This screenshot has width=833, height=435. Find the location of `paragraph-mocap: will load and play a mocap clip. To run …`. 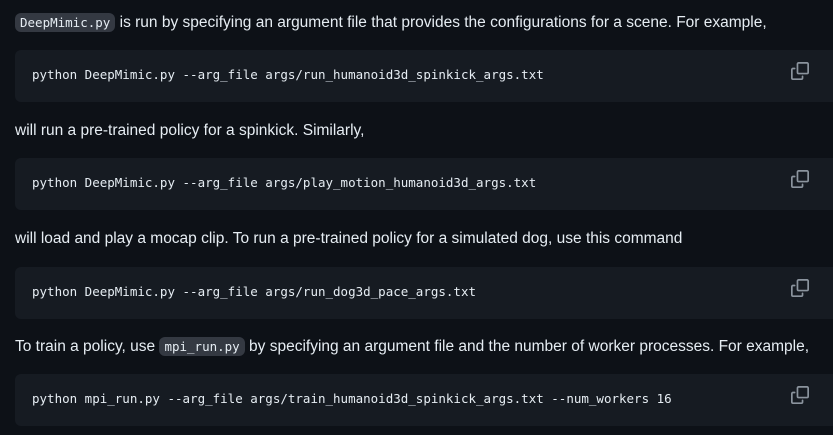

paragraph-mocap: will load and play a mocap clip. To run … is located at coordinates (349, 238).